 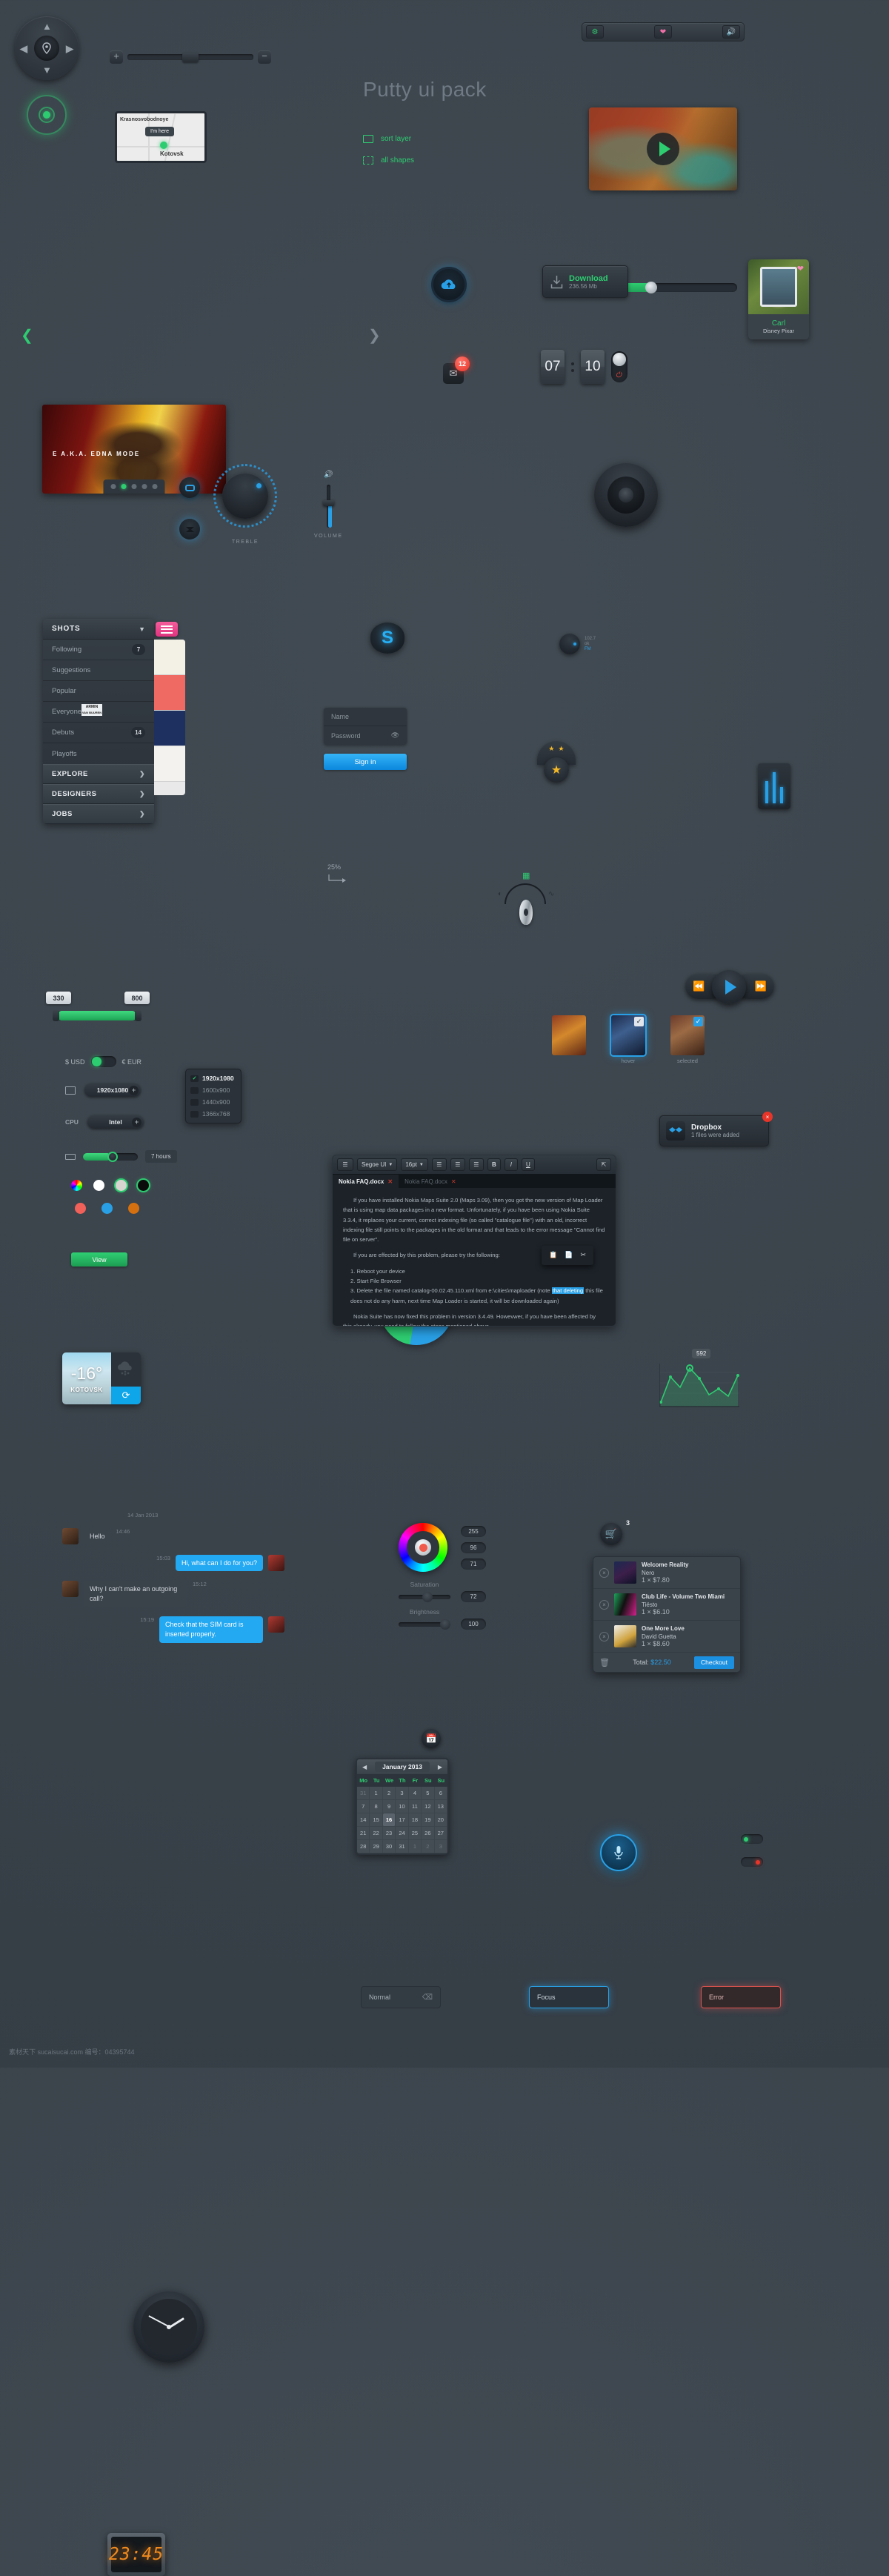 What do you see at coordinates (136, 1122) in the screenshot?
I see `plus-icon: +` at bounding box center [136, 1122].